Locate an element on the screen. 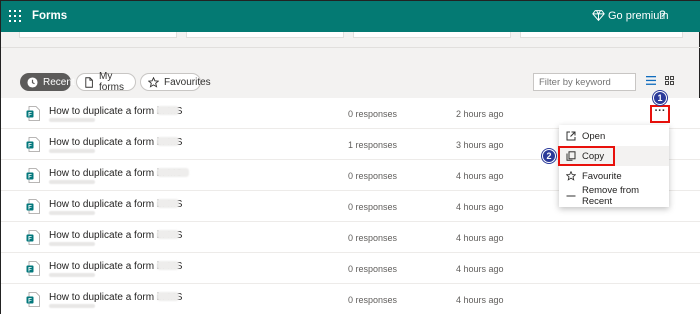 The width and height of the screenshot is (700, 314). copy-highlight-box is located at coordinates (586, 156).